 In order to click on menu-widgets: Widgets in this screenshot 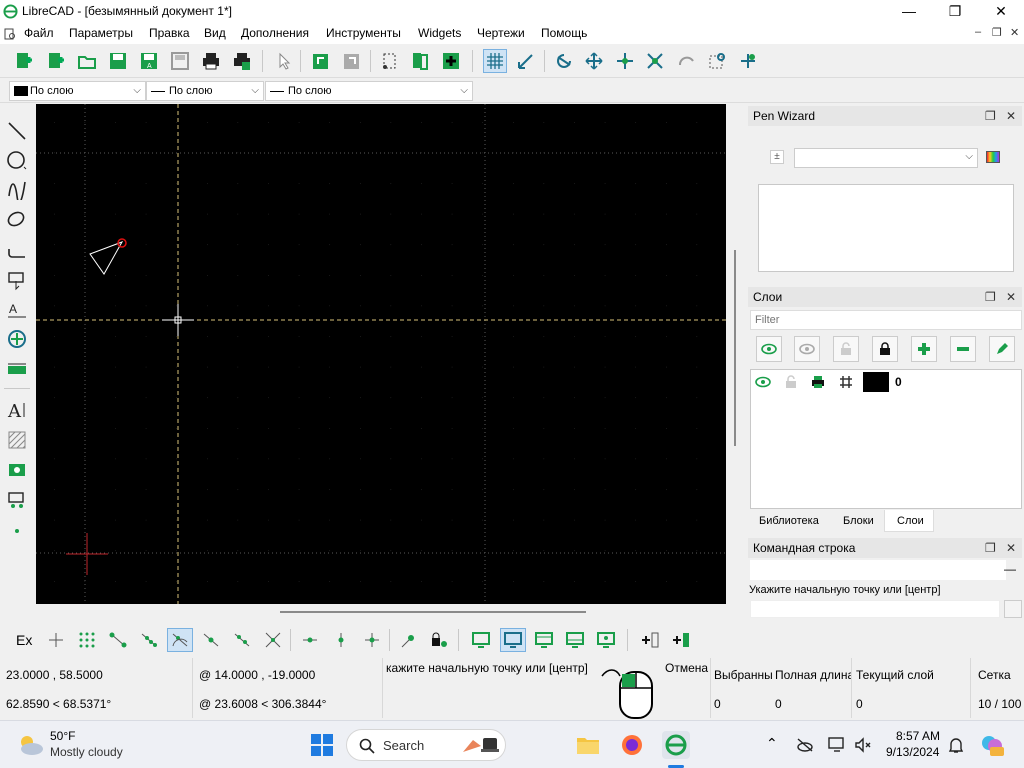, I will do `click(439, 33)`.